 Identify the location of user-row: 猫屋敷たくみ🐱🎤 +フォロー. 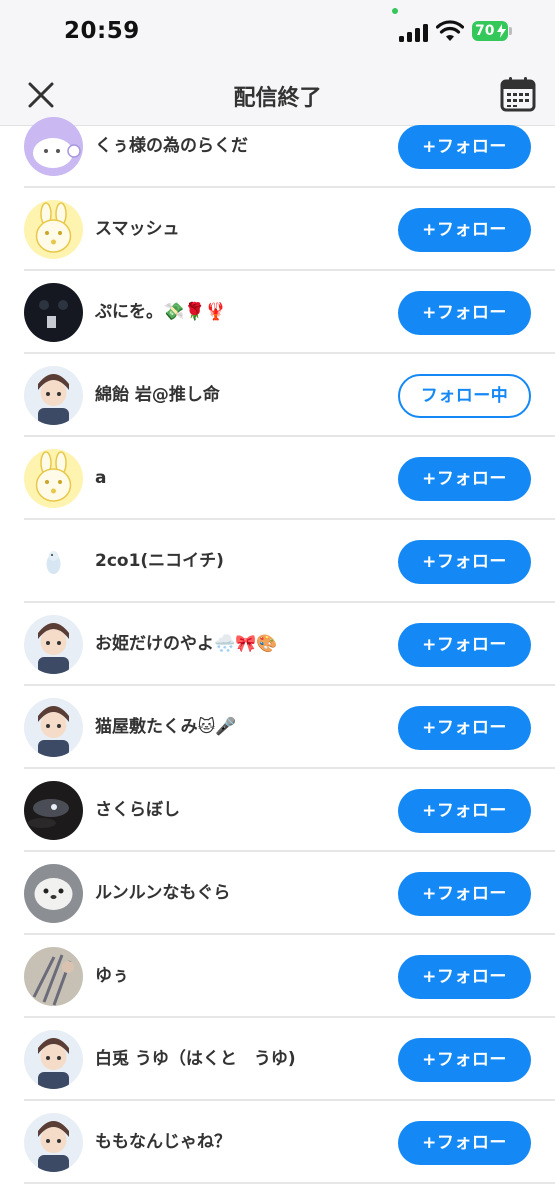
(277, 727).